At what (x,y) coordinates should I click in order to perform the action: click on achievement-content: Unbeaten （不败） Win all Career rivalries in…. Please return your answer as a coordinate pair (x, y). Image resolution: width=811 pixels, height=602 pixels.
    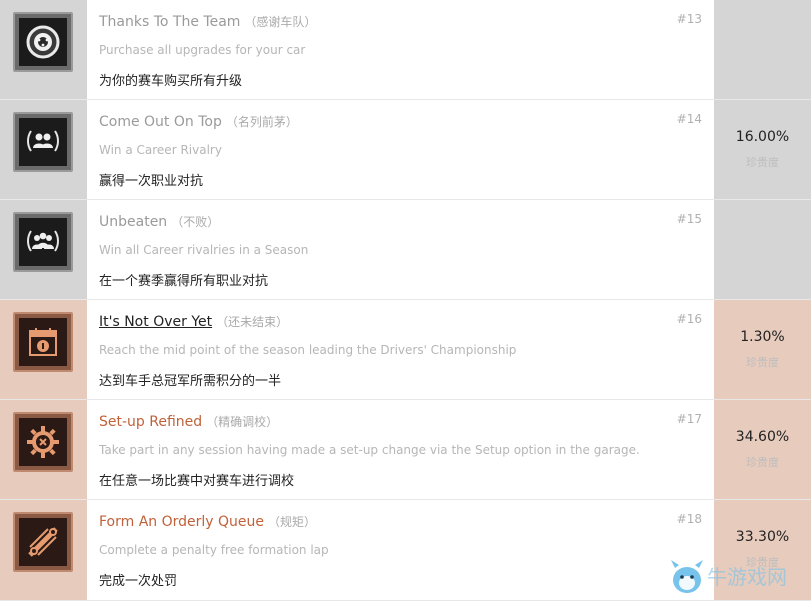
    Looking at the image, I should click on (400, 249).